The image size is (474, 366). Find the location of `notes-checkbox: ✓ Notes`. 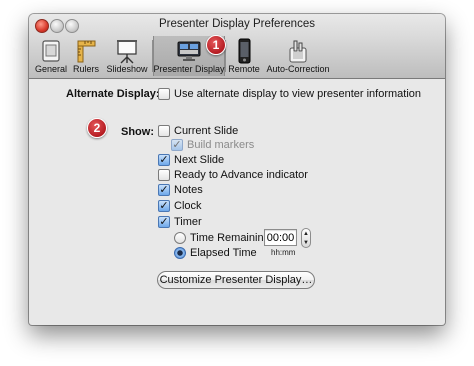

notes-checkbox: ✓ Notes is located at coordinates (180, 190).